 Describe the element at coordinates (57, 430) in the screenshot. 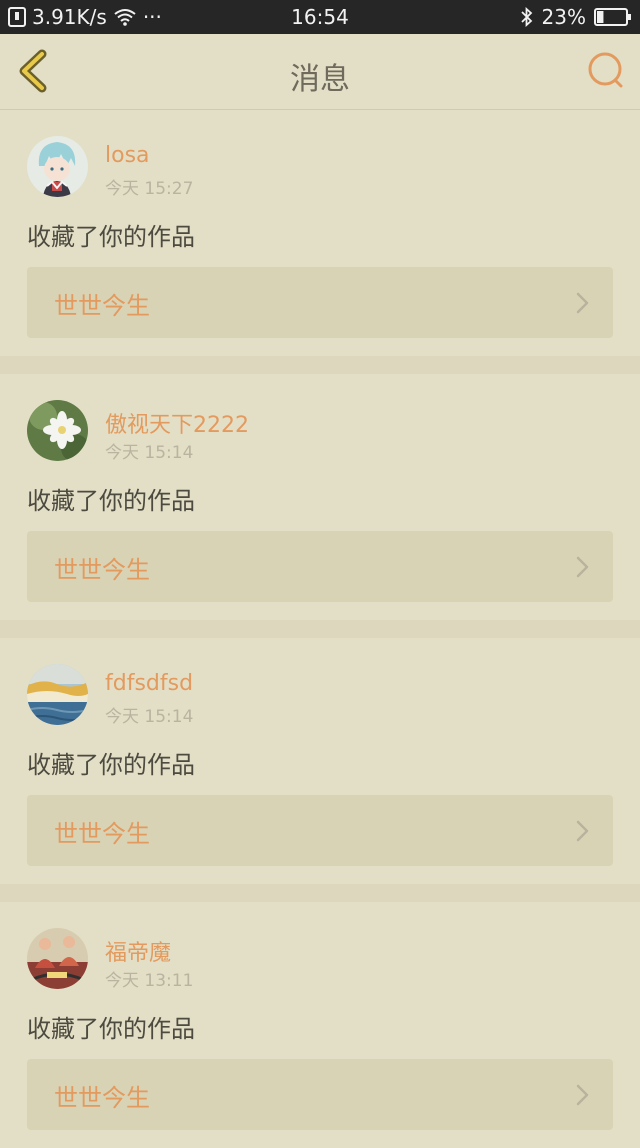

I see `flower-avatar-icon` at that location.